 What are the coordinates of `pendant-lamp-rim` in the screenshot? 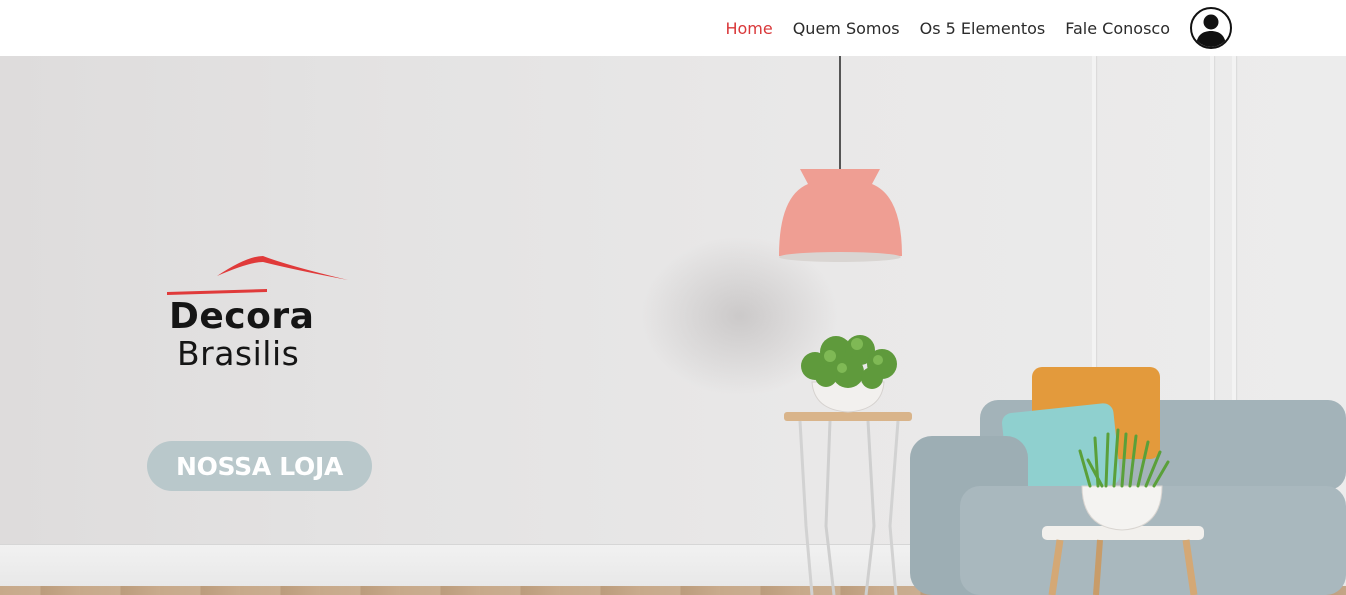 It's located at (840, 257).